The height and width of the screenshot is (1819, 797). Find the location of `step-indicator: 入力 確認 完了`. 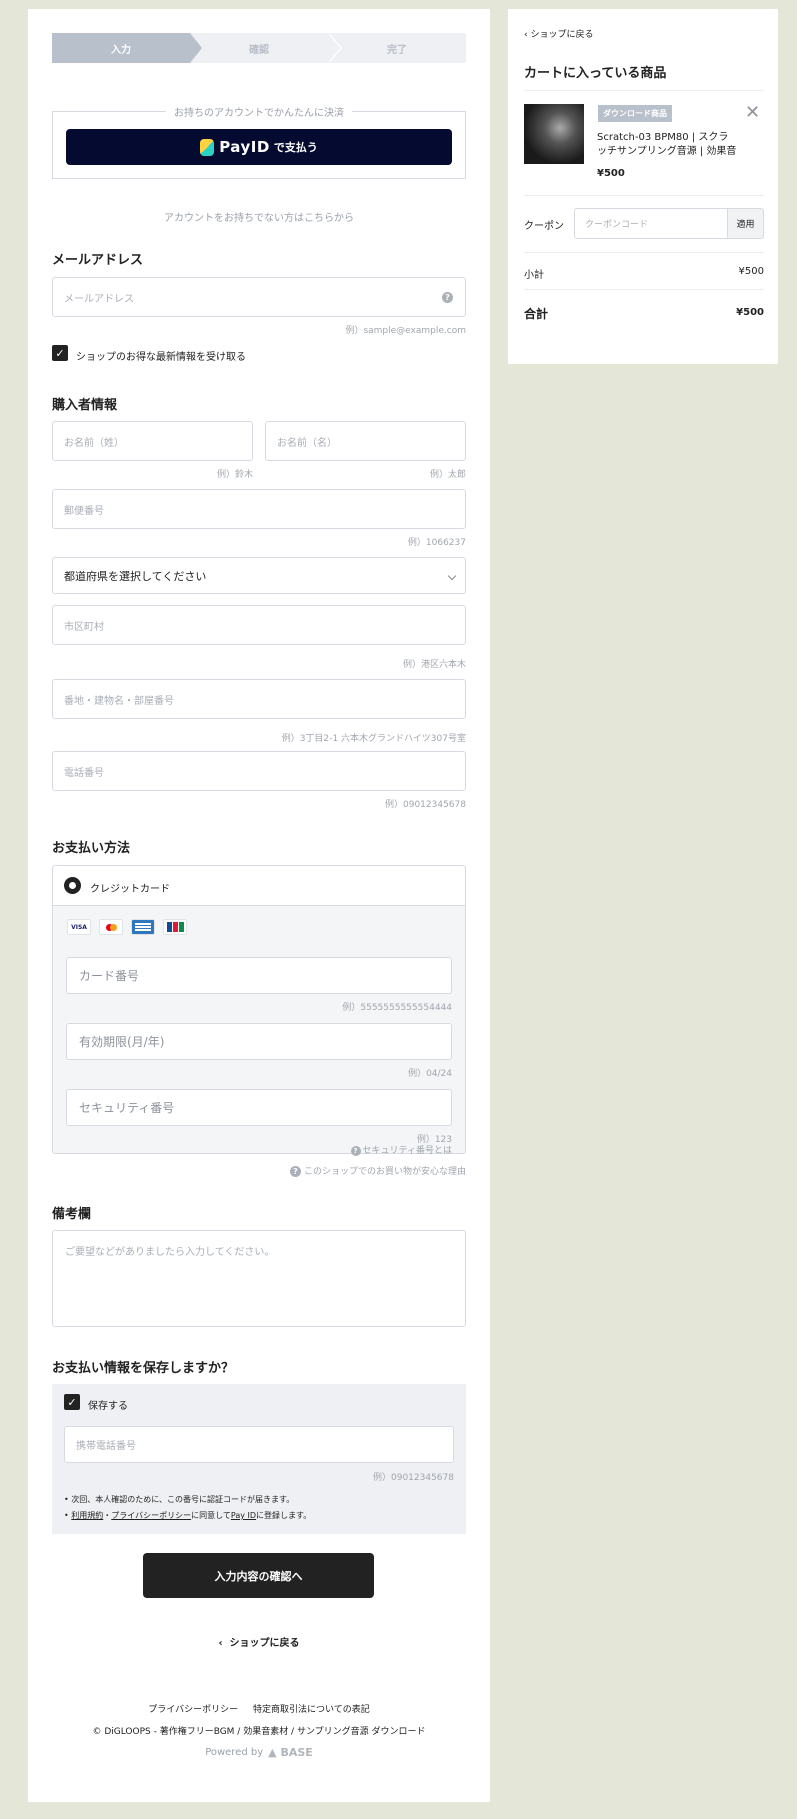

step-indicator: 入力 確認 完了 is located at coordinates (259, 48).